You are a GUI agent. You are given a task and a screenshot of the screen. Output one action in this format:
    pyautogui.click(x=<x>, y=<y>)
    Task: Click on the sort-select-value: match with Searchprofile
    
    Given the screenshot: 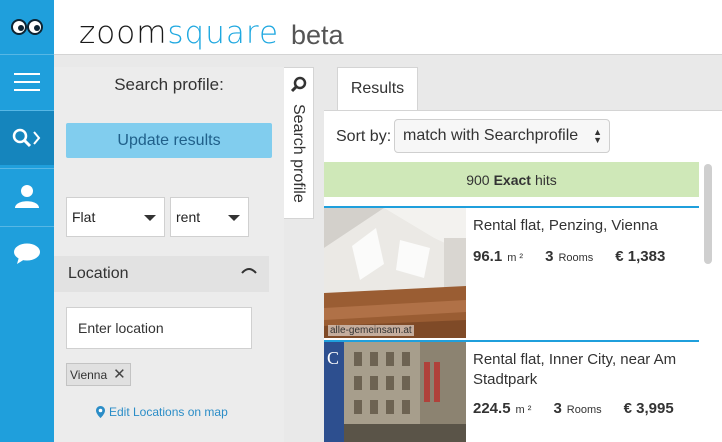 What is the action you would take?
    pyautogui.click(x=491, y=135)
    